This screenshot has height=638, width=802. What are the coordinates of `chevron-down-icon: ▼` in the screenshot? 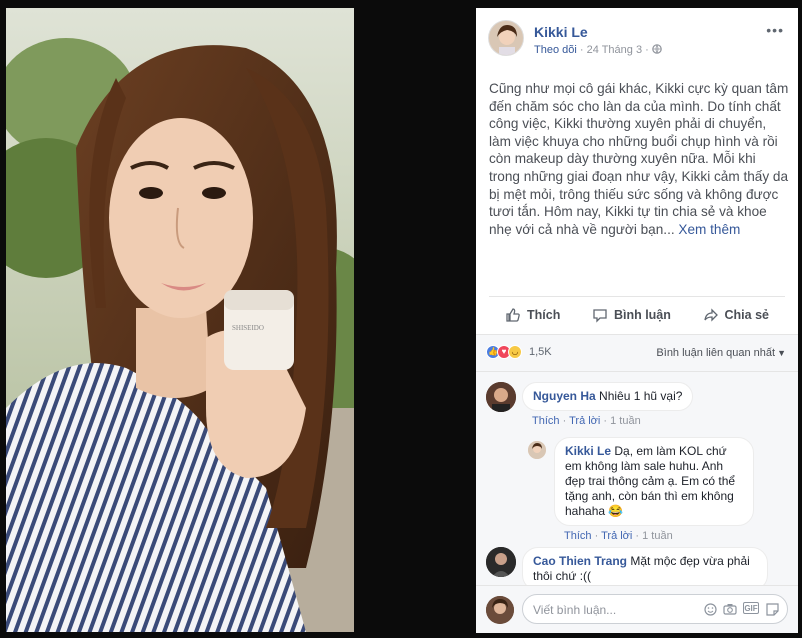 It's located at (781, 353).